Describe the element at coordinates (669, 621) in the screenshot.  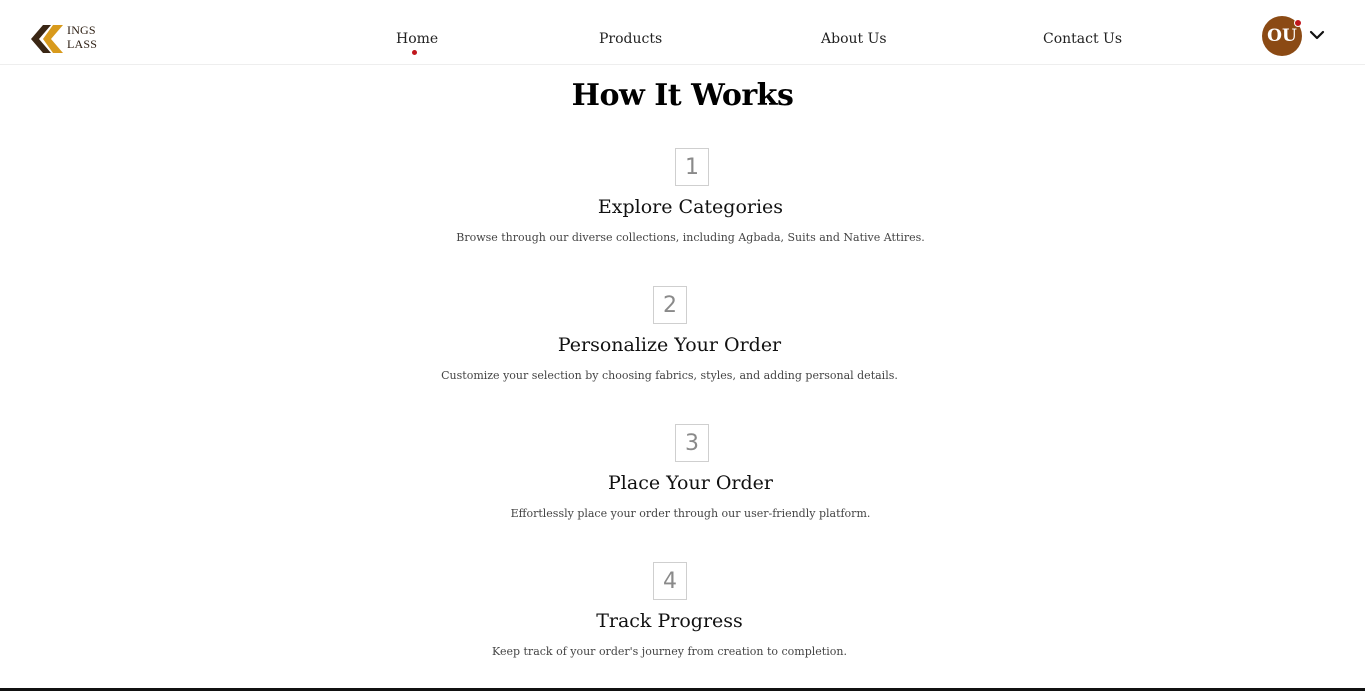
I see `step-title: Track Progress` at that location.